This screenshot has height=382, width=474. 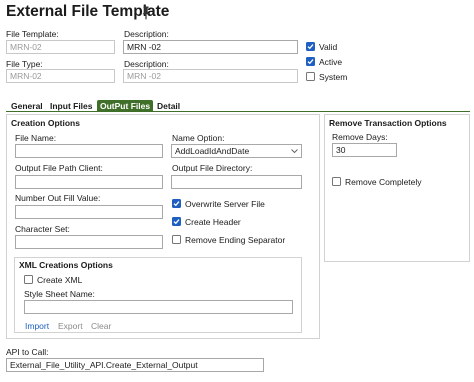 What do you see at coordinates (60, 76) in the screenshot?
I see `file-type-field: MRN-02` at bounding box center [60, 76].